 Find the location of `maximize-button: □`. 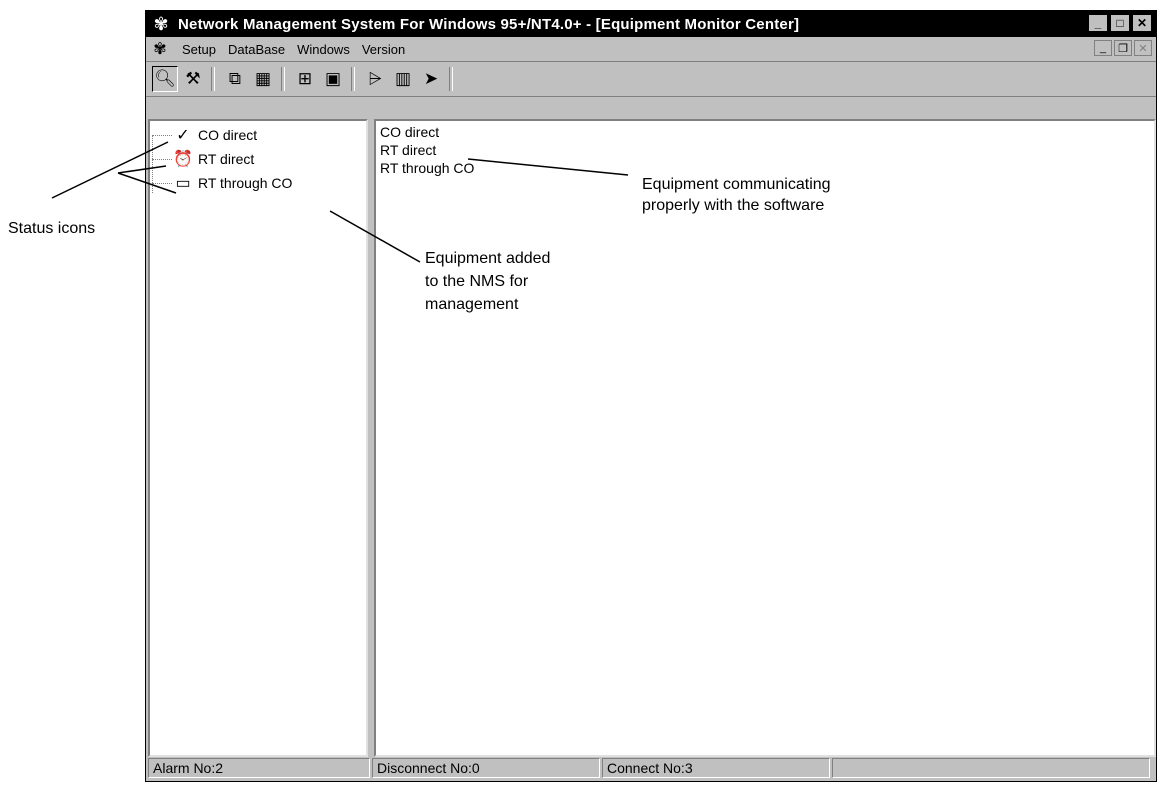

maximize-button: □ is located at coordinates (1120, 23).